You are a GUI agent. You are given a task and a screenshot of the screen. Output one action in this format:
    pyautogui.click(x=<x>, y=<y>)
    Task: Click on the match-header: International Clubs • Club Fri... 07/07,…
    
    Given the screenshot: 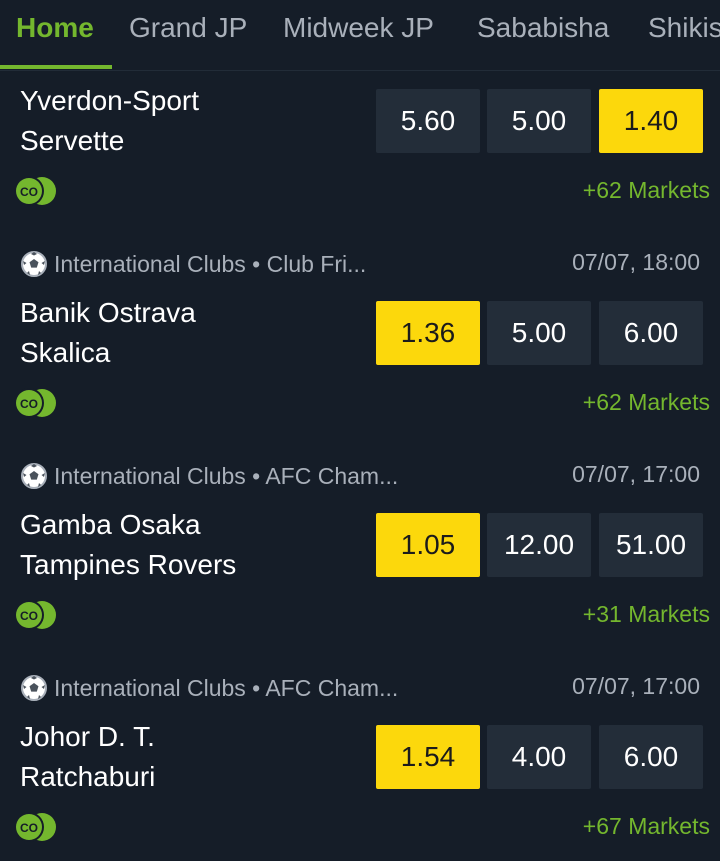 What is the action you would take?
    pyautogui.click(x=360, y=264)
    